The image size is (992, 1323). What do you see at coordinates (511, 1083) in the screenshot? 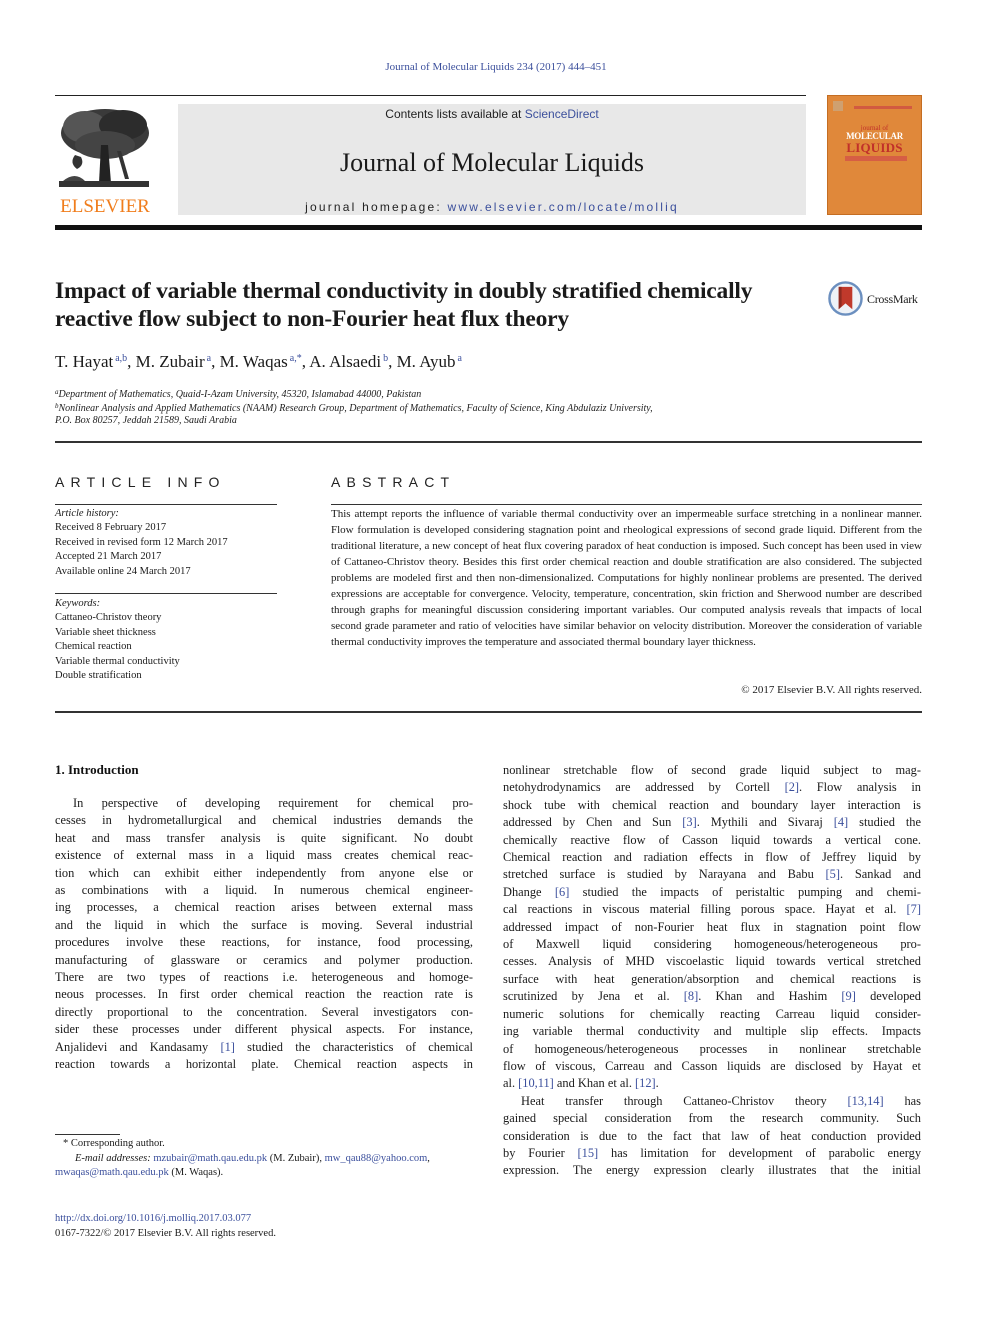
I see `text-run: al.` at bounding box center [511, 1083].